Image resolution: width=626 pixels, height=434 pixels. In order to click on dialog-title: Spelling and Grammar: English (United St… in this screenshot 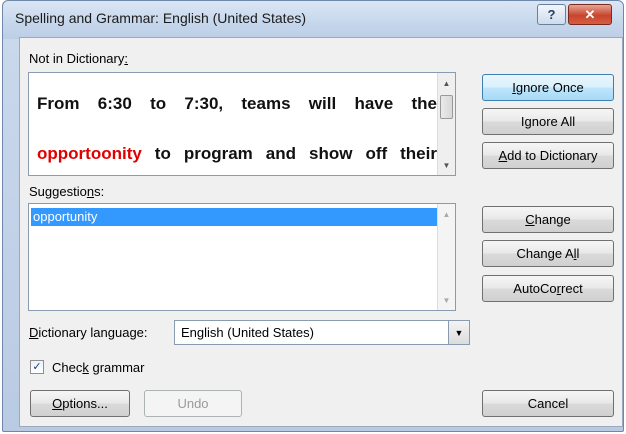, I will do `click(161, 18)`.